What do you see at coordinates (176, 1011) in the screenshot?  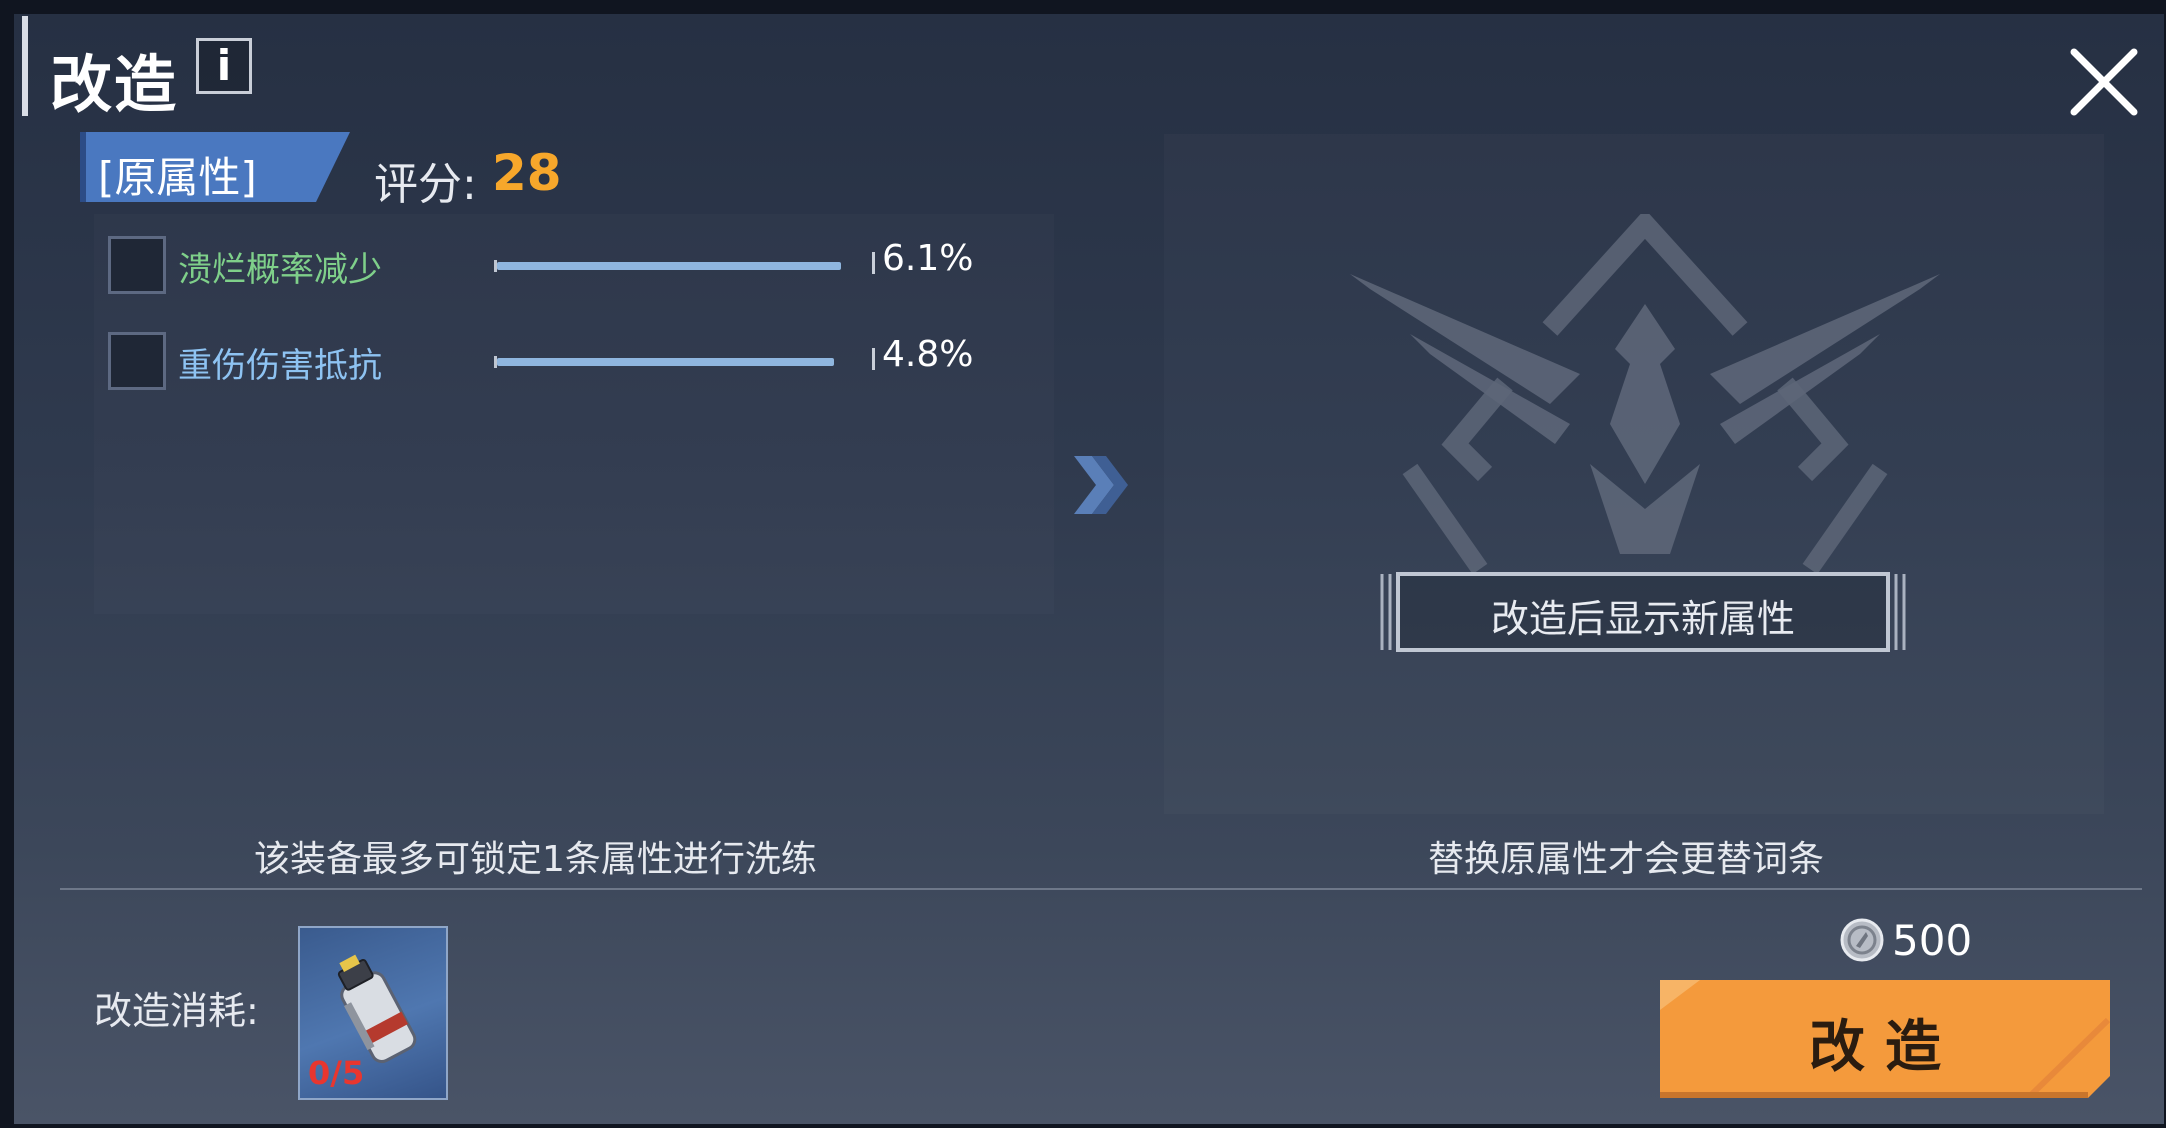 I see `cost-label: 改造消耗:` at bounding box center [176, 1011].